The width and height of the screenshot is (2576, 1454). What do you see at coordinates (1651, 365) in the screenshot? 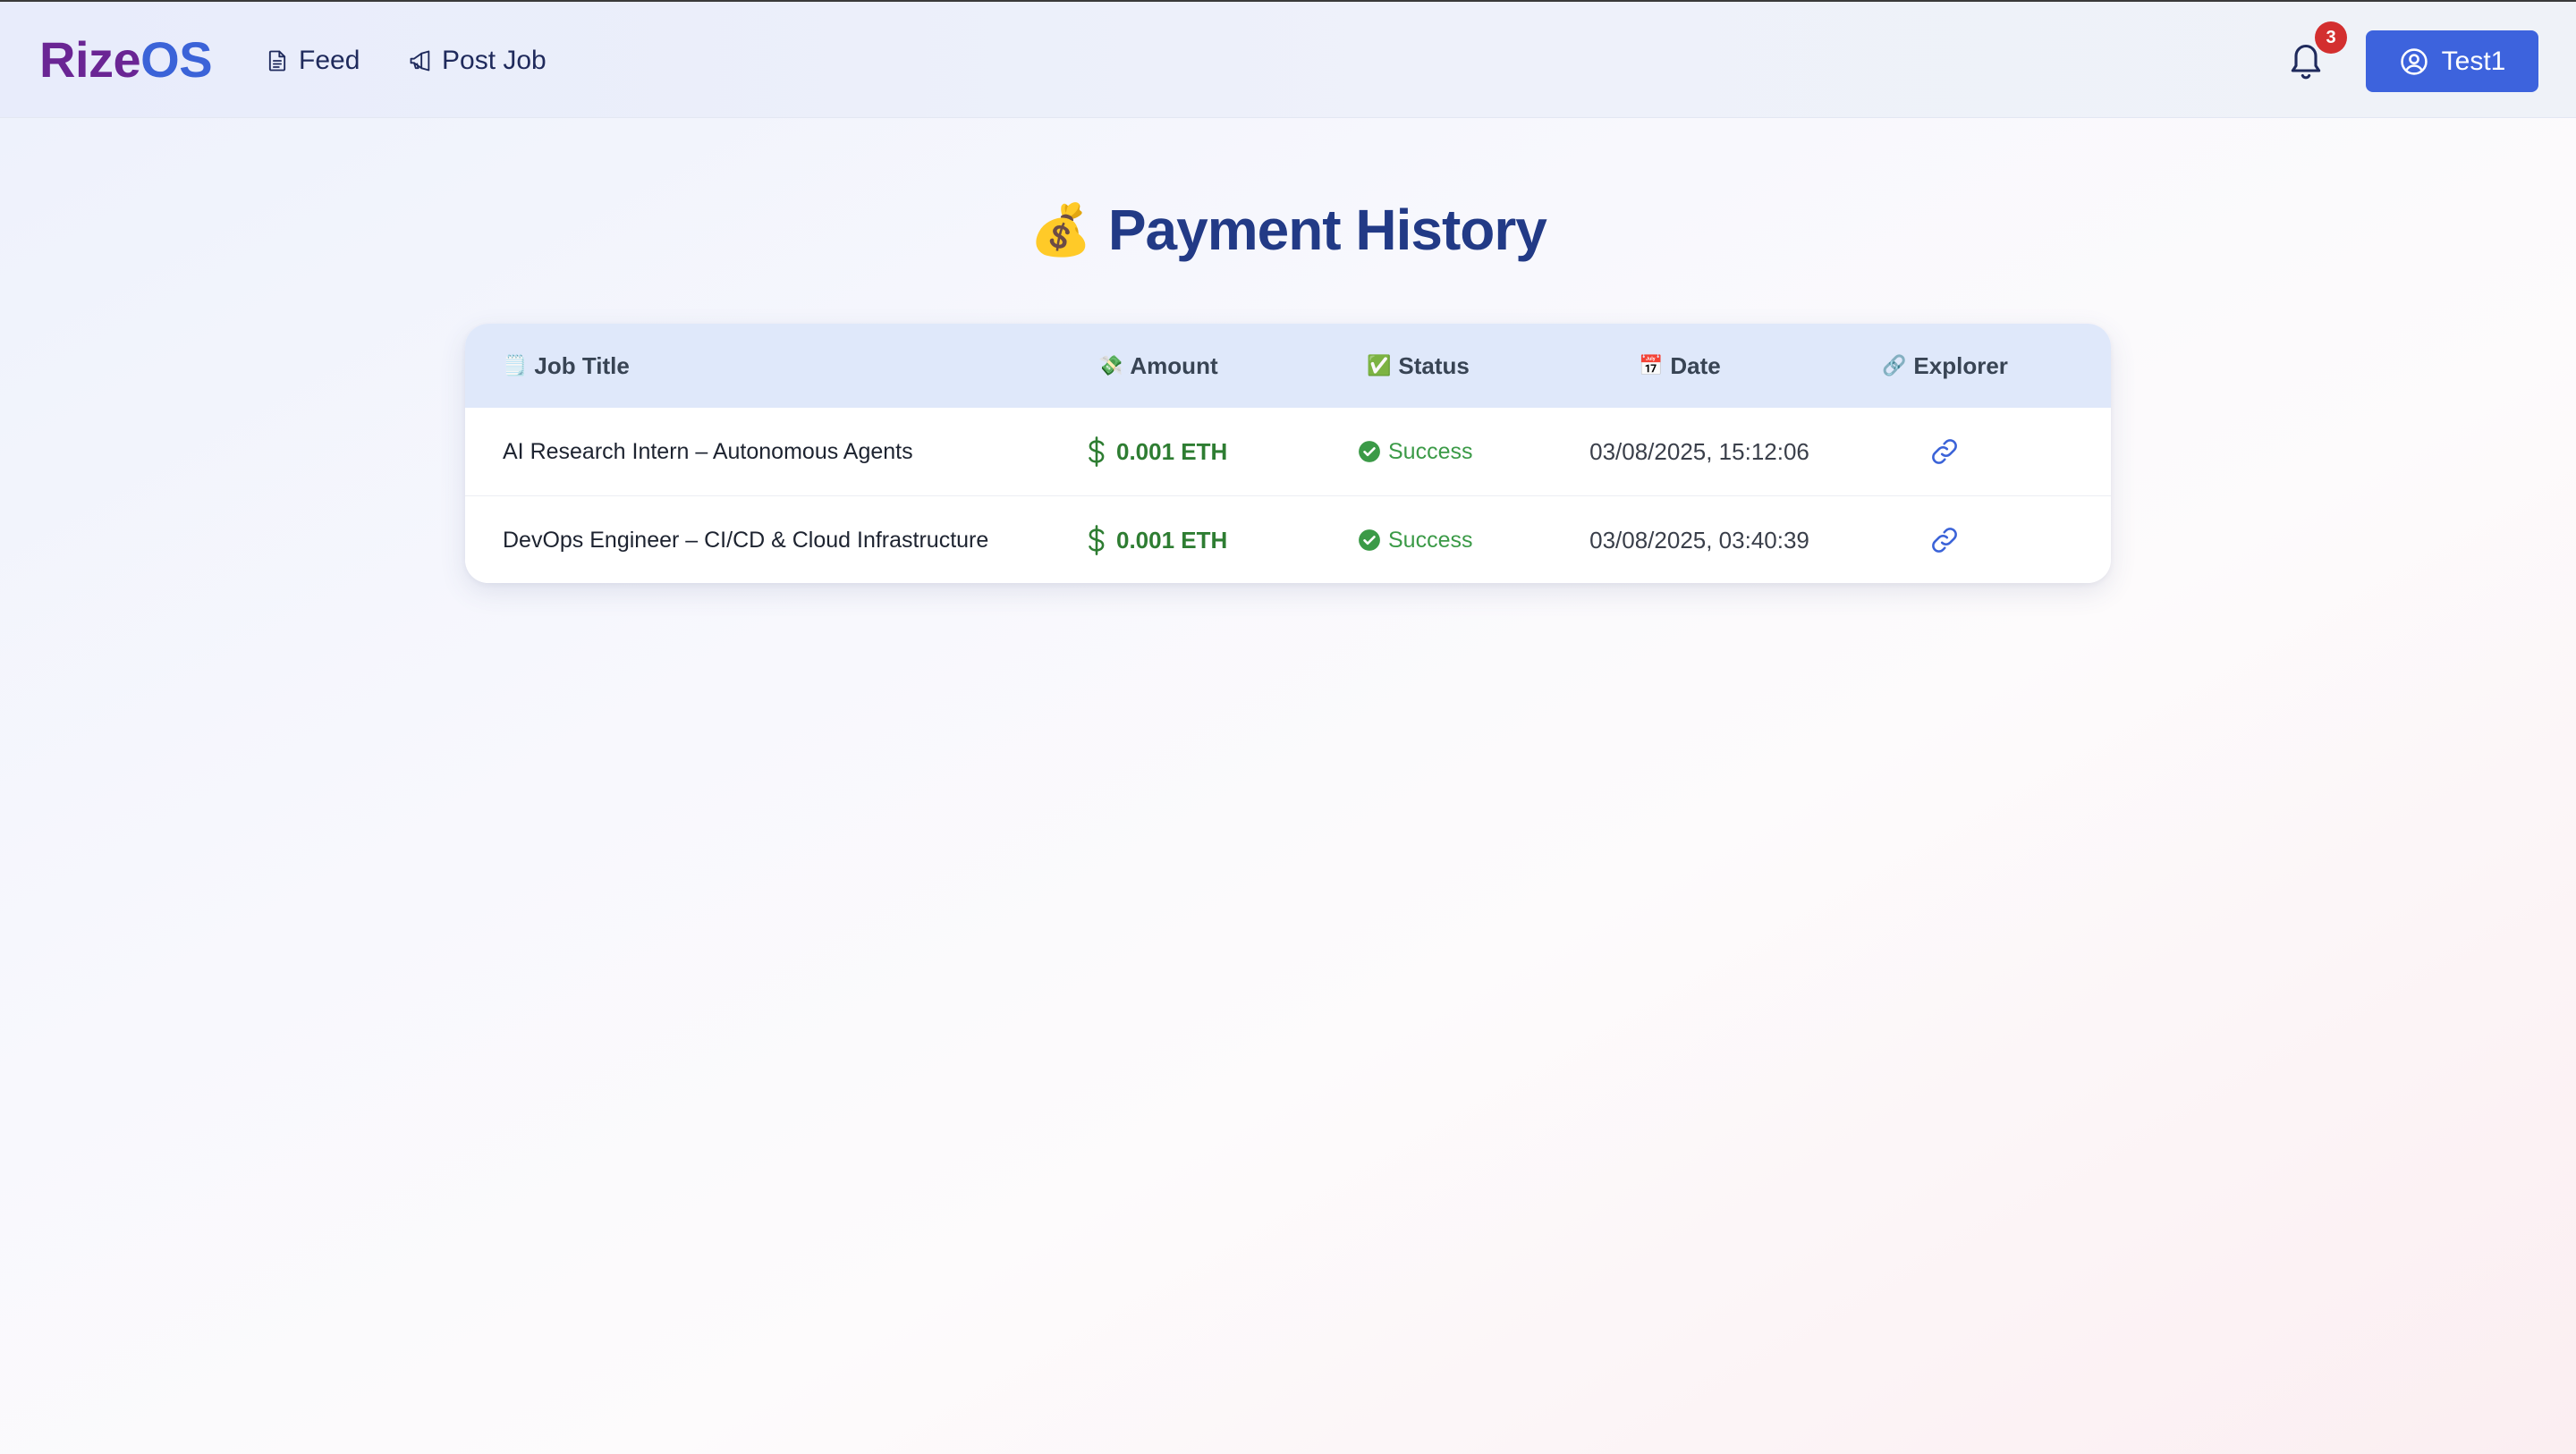
I see `calendar-icon: 📅` at bounding box center [1651, 365].